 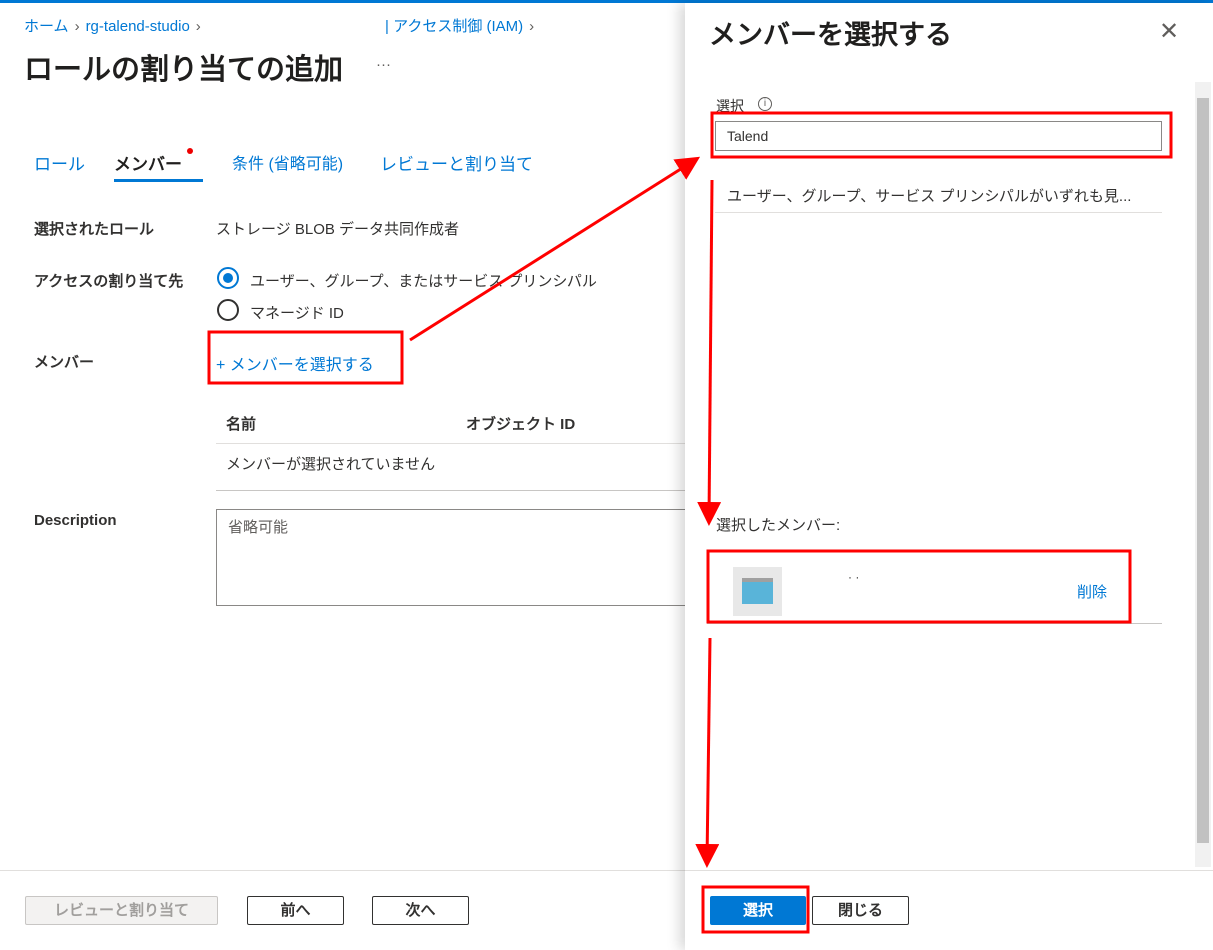 I want to click on tab-members: メンバー, so click(x=148, y=162).